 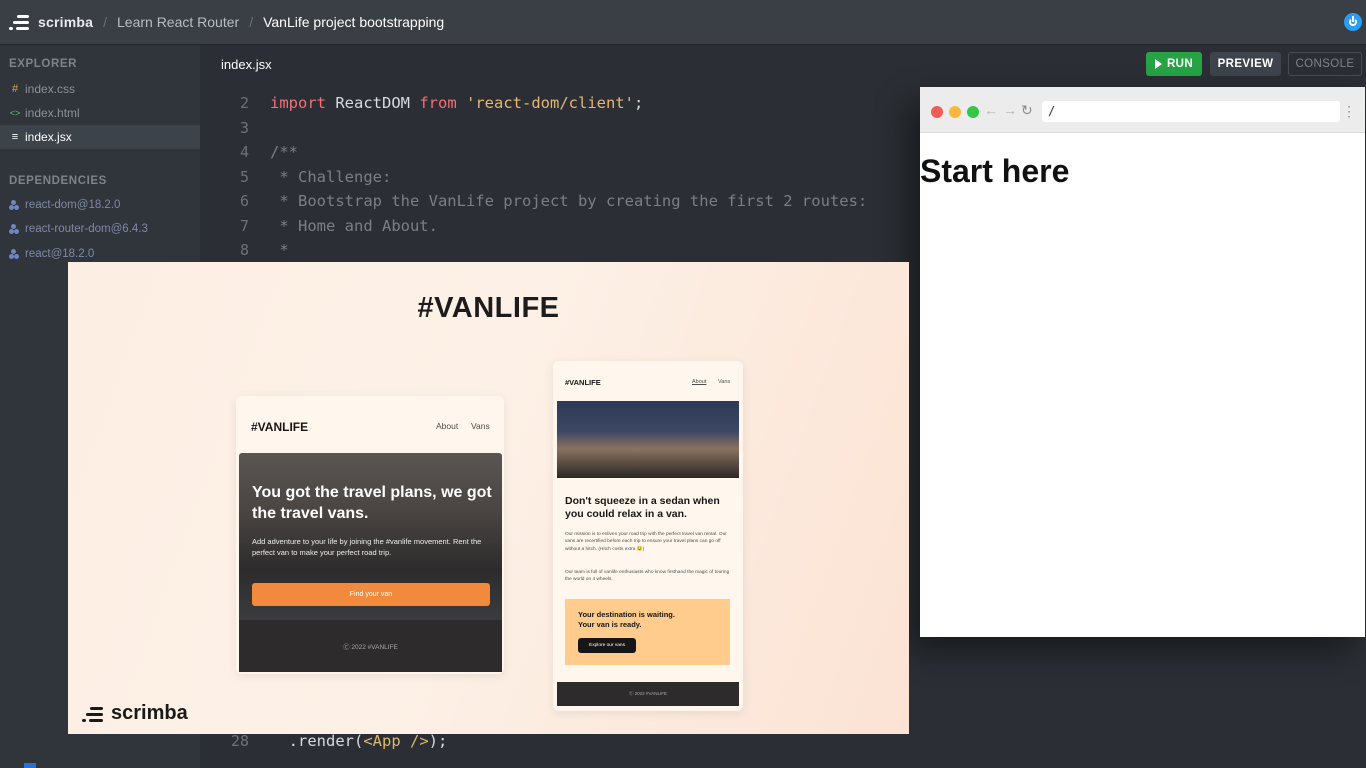 What do you see at coordinates (100, 113) in the screenshot?
I see `file-item-index-html: <> index.html` at bounding box center [100, 113].